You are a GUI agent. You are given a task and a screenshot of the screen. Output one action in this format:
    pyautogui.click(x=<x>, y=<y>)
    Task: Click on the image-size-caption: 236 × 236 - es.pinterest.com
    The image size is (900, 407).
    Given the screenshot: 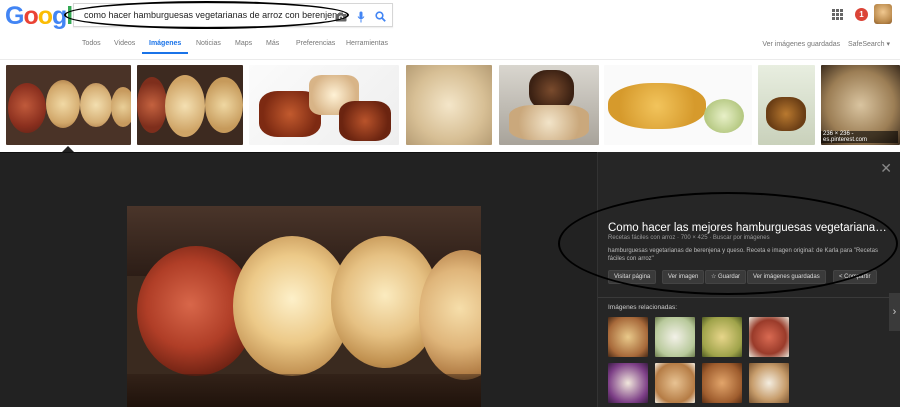 What is the action you would take?
    pyautogui.click(x=859, y=137)
    